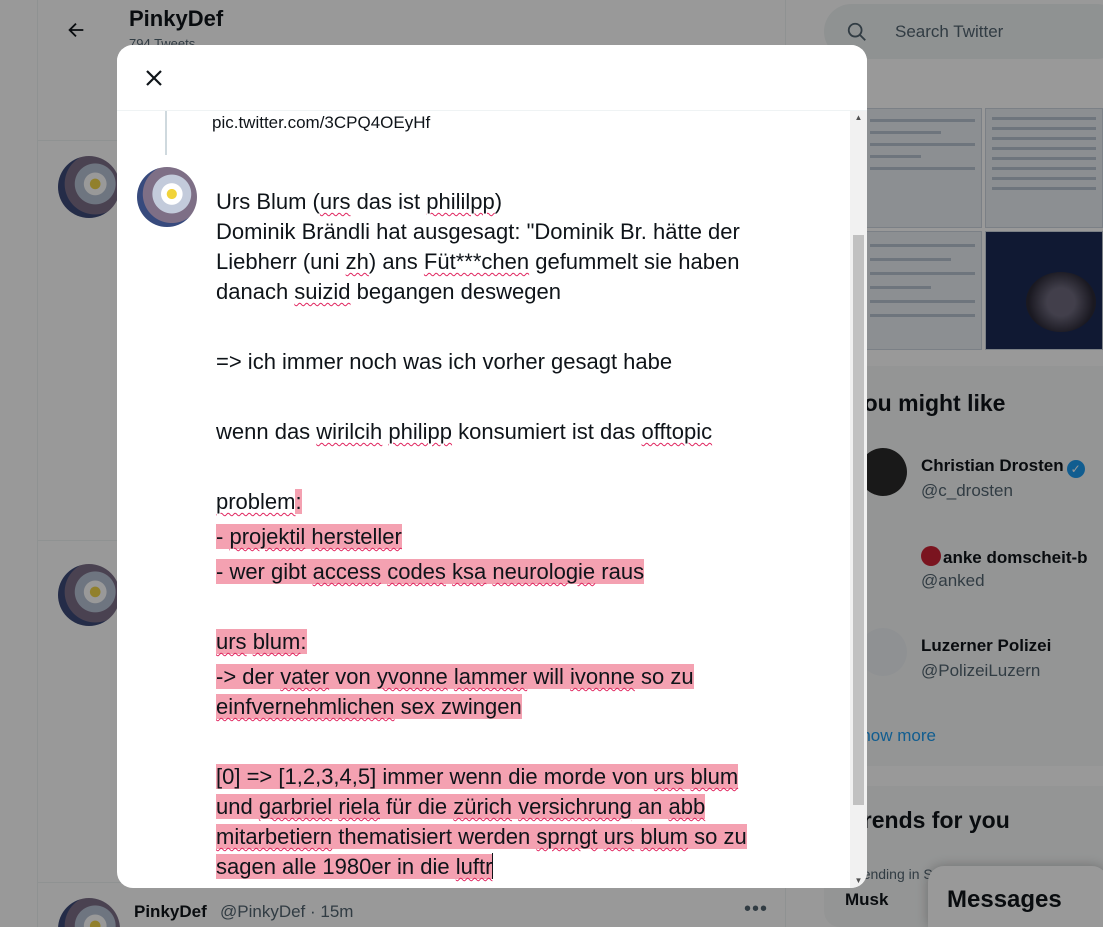  What do you see at coordinates (492, 78) in the screenshot?
I see `modal-header` at bounding box center [492, 78].